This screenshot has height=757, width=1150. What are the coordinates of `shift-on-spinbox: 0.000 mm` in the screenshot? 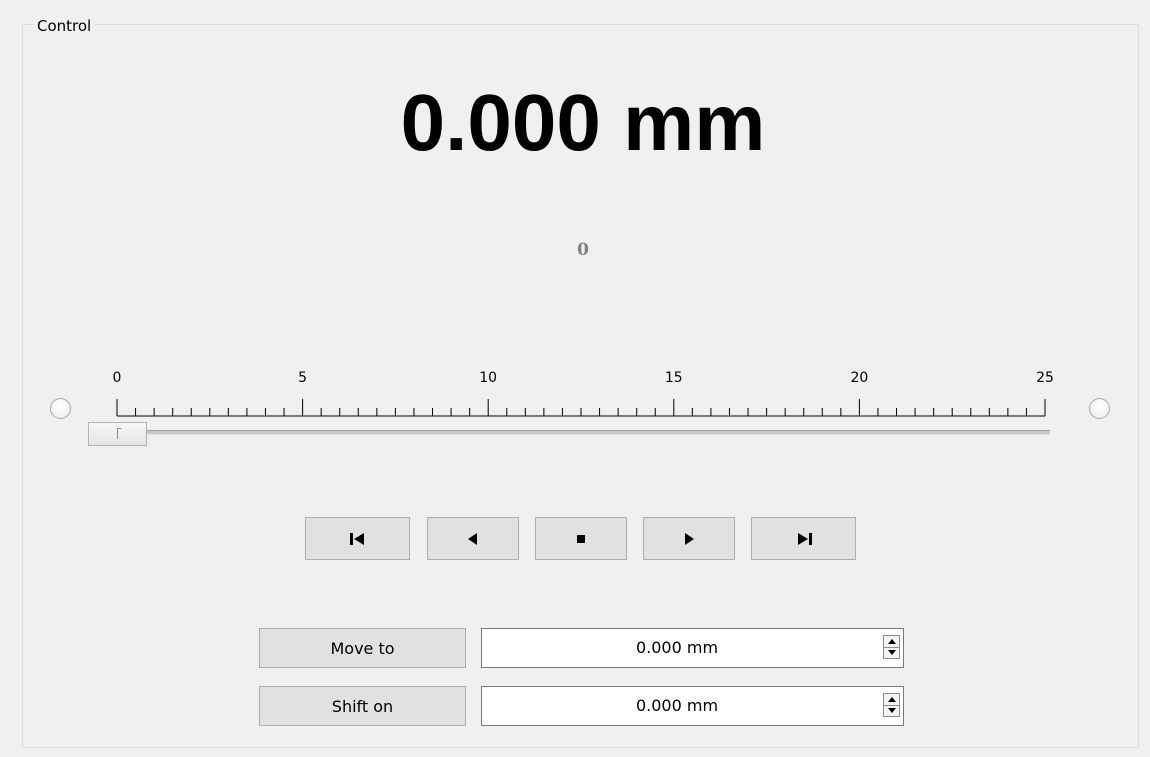 It's located at (692, 706).